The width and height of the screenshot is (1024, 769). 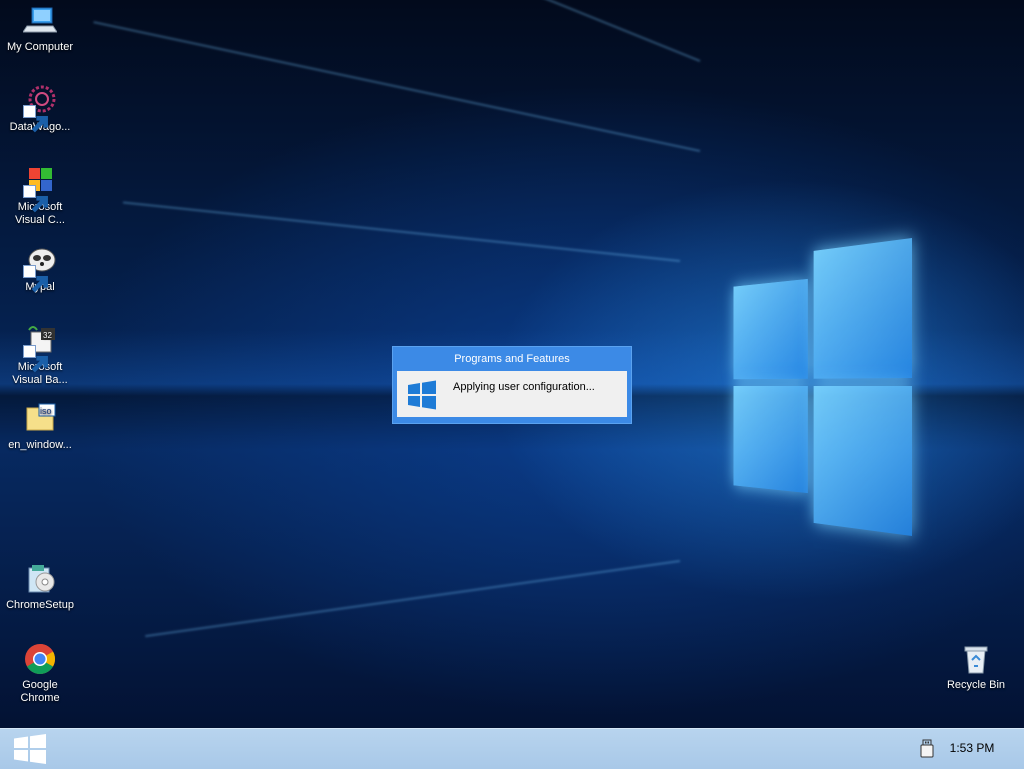 What do you see at coordinates (40, 579) in the screenshot?
I see `installer-icon` at bounding box center [40, 579].